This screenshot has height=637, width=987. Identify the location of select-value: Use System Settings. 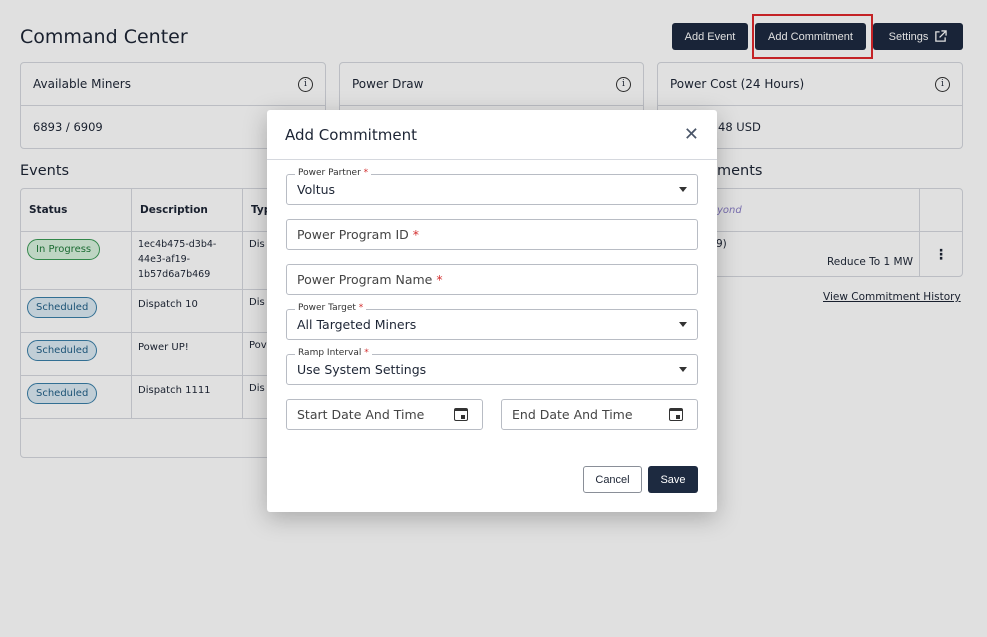
(362, 369).